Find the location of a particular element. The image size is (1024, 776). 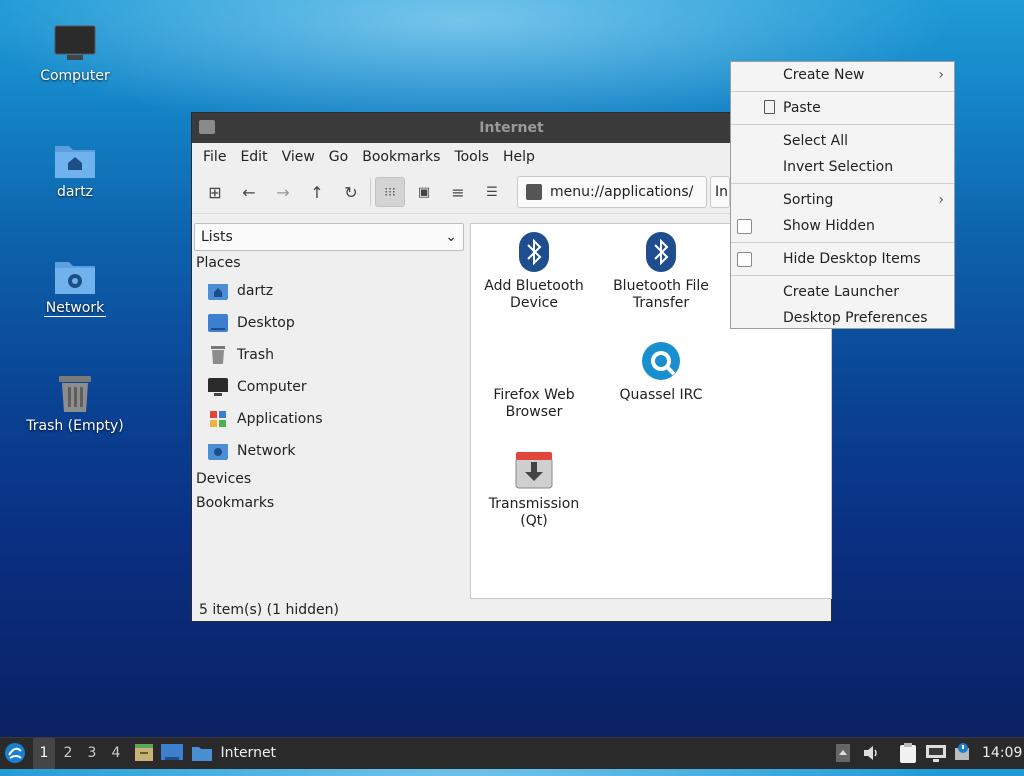

network-folder-icon is located at coordinates (75, 278).